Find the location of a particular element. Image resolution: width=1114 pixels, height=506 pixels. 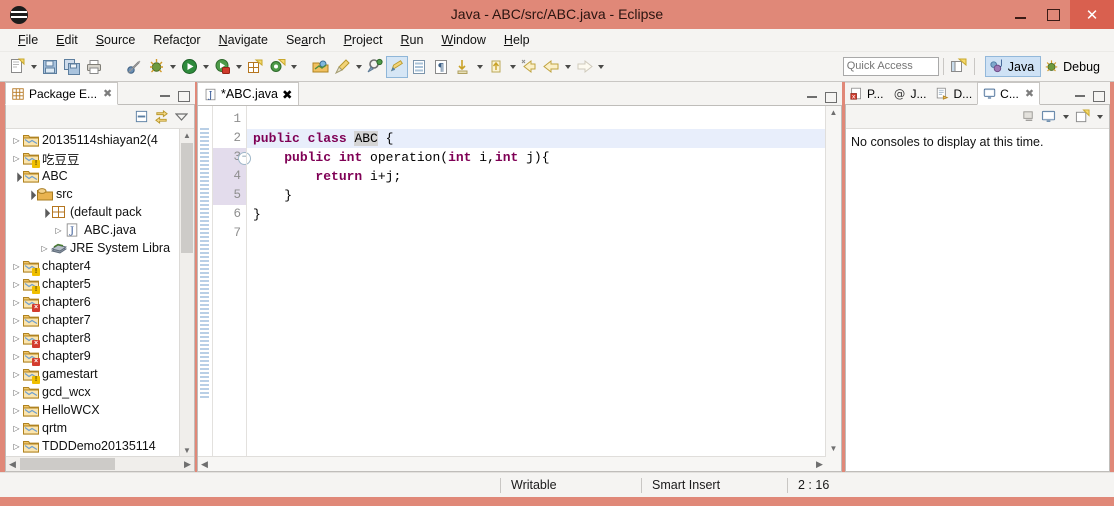

pin-console-button is located at coordinates (1028, 117).